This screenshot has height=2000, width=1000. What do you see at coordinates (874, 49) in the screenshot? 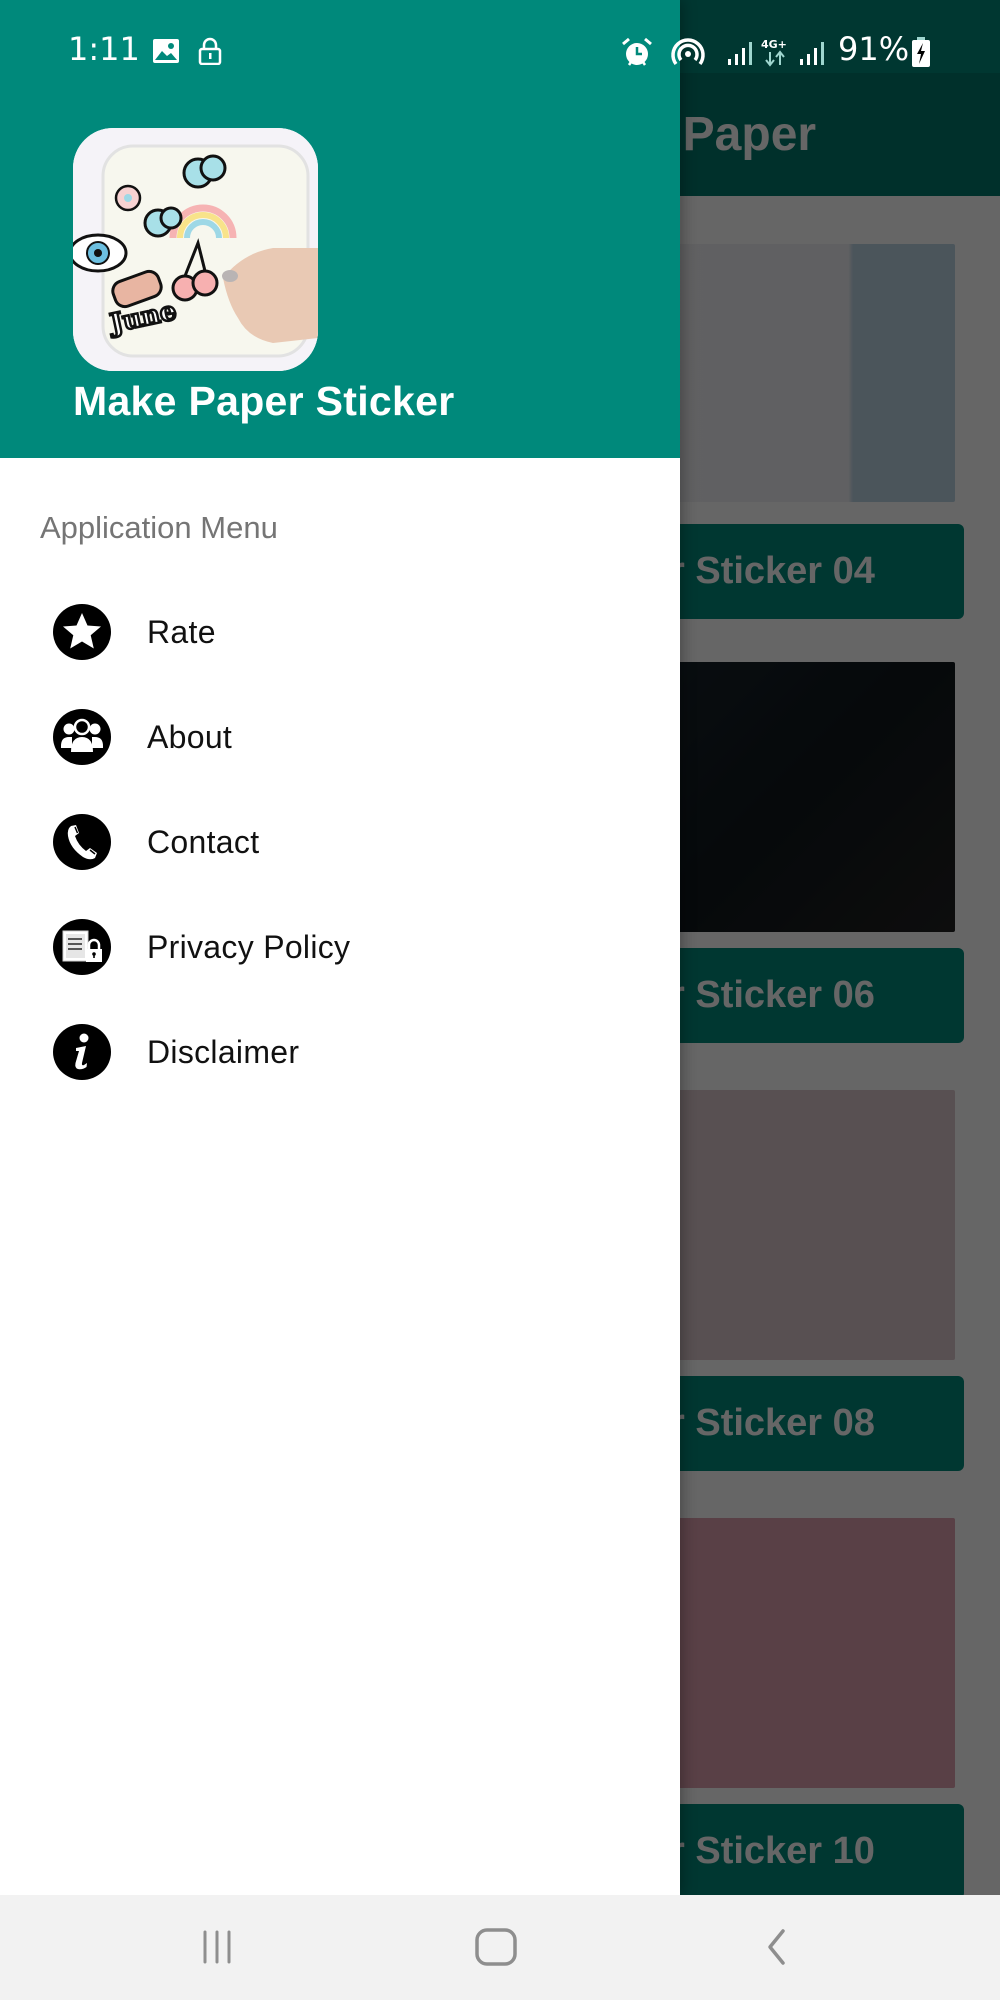
I see `battery-percent: 91%` at bounding box center [874, 49].